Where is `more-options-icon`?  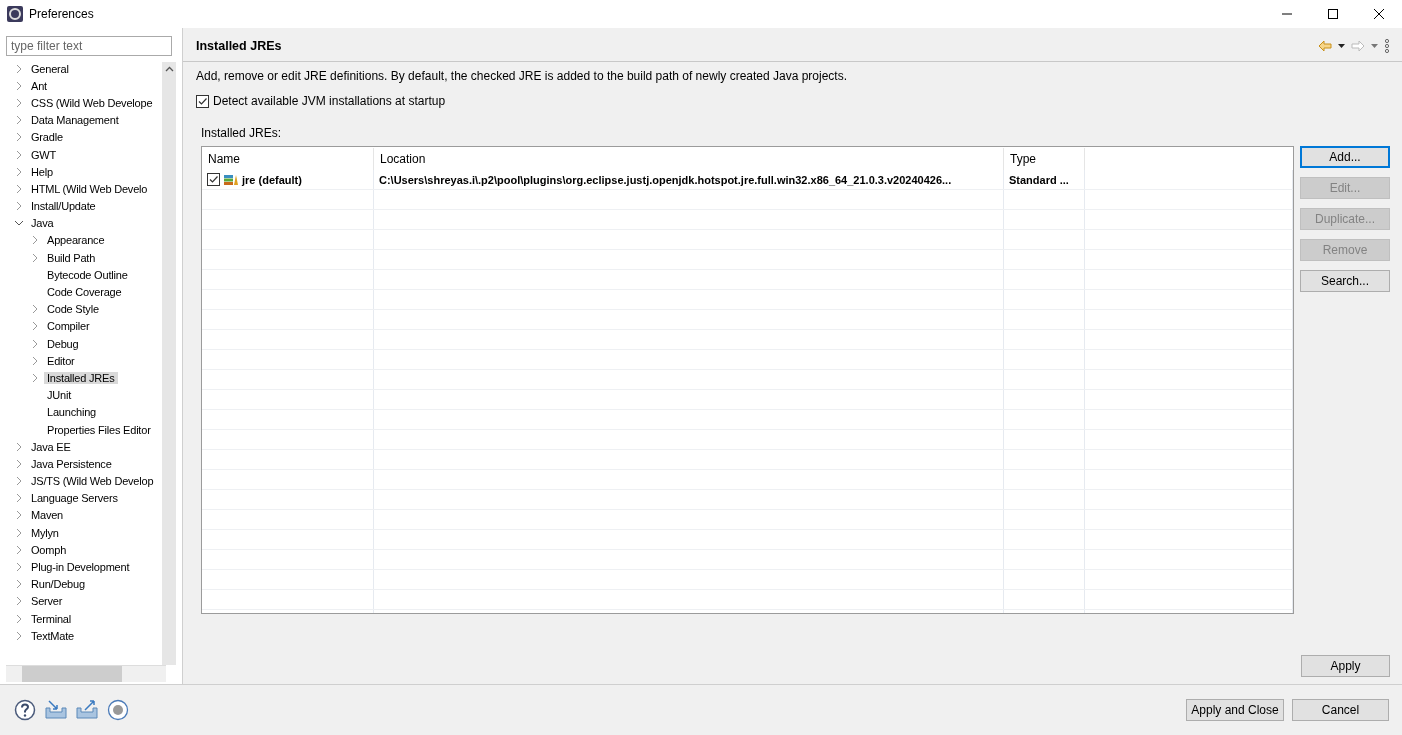
more-options-icon is located at coordinates (1387, 46).